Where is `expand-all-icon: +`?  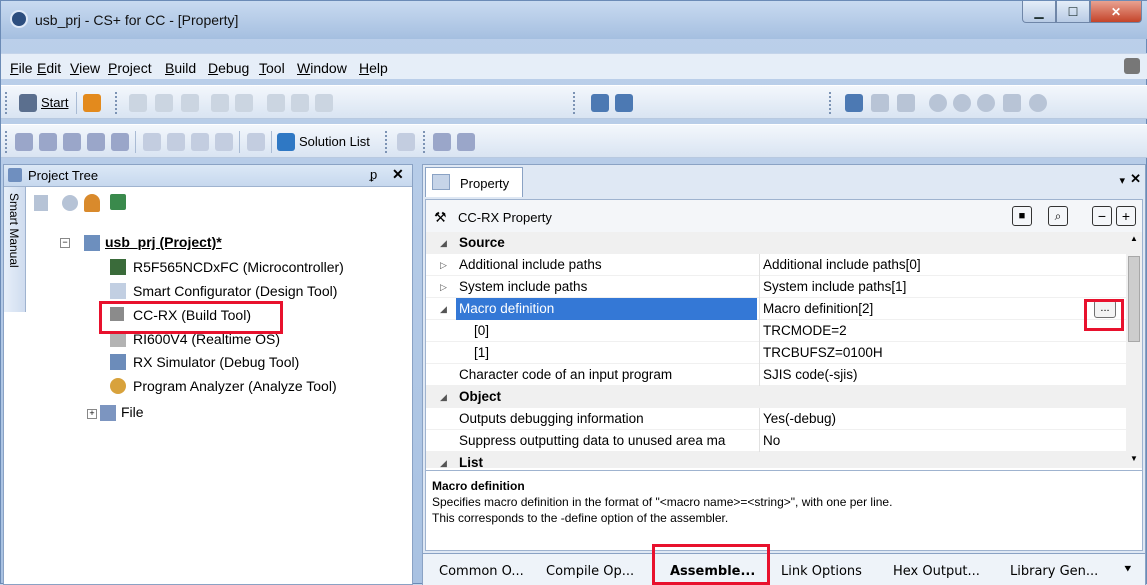 expand-all-icon: + is located at coordinates (1126, 216).